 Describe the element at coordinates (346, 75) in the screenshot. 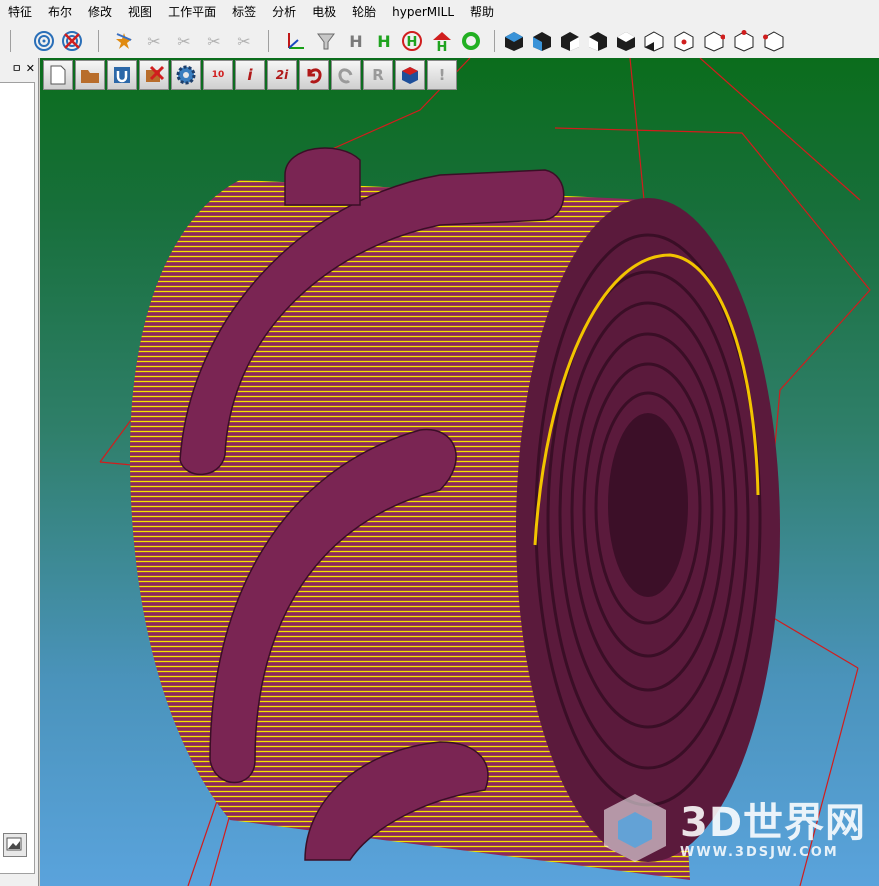

I see `redo-icon` at that location.